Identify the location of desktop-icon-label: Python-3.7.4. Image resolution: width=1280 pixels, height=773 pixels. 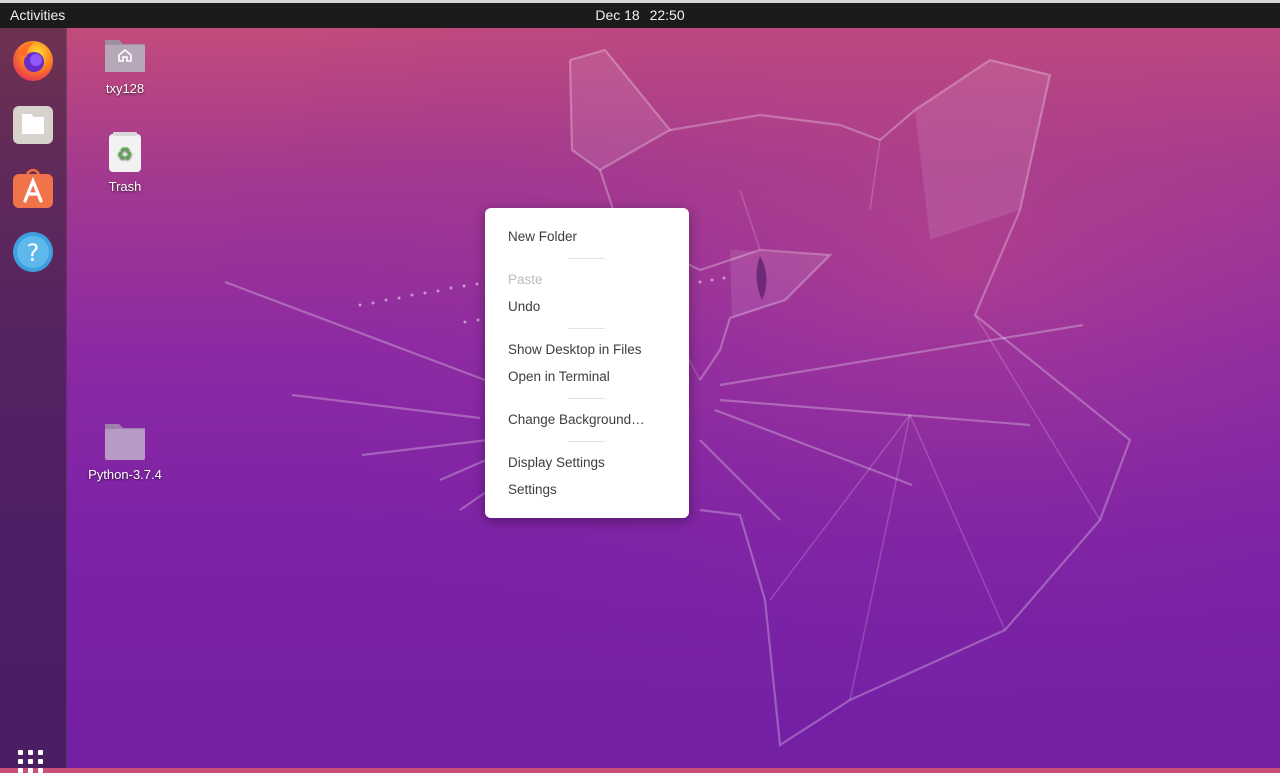
(125, 474).